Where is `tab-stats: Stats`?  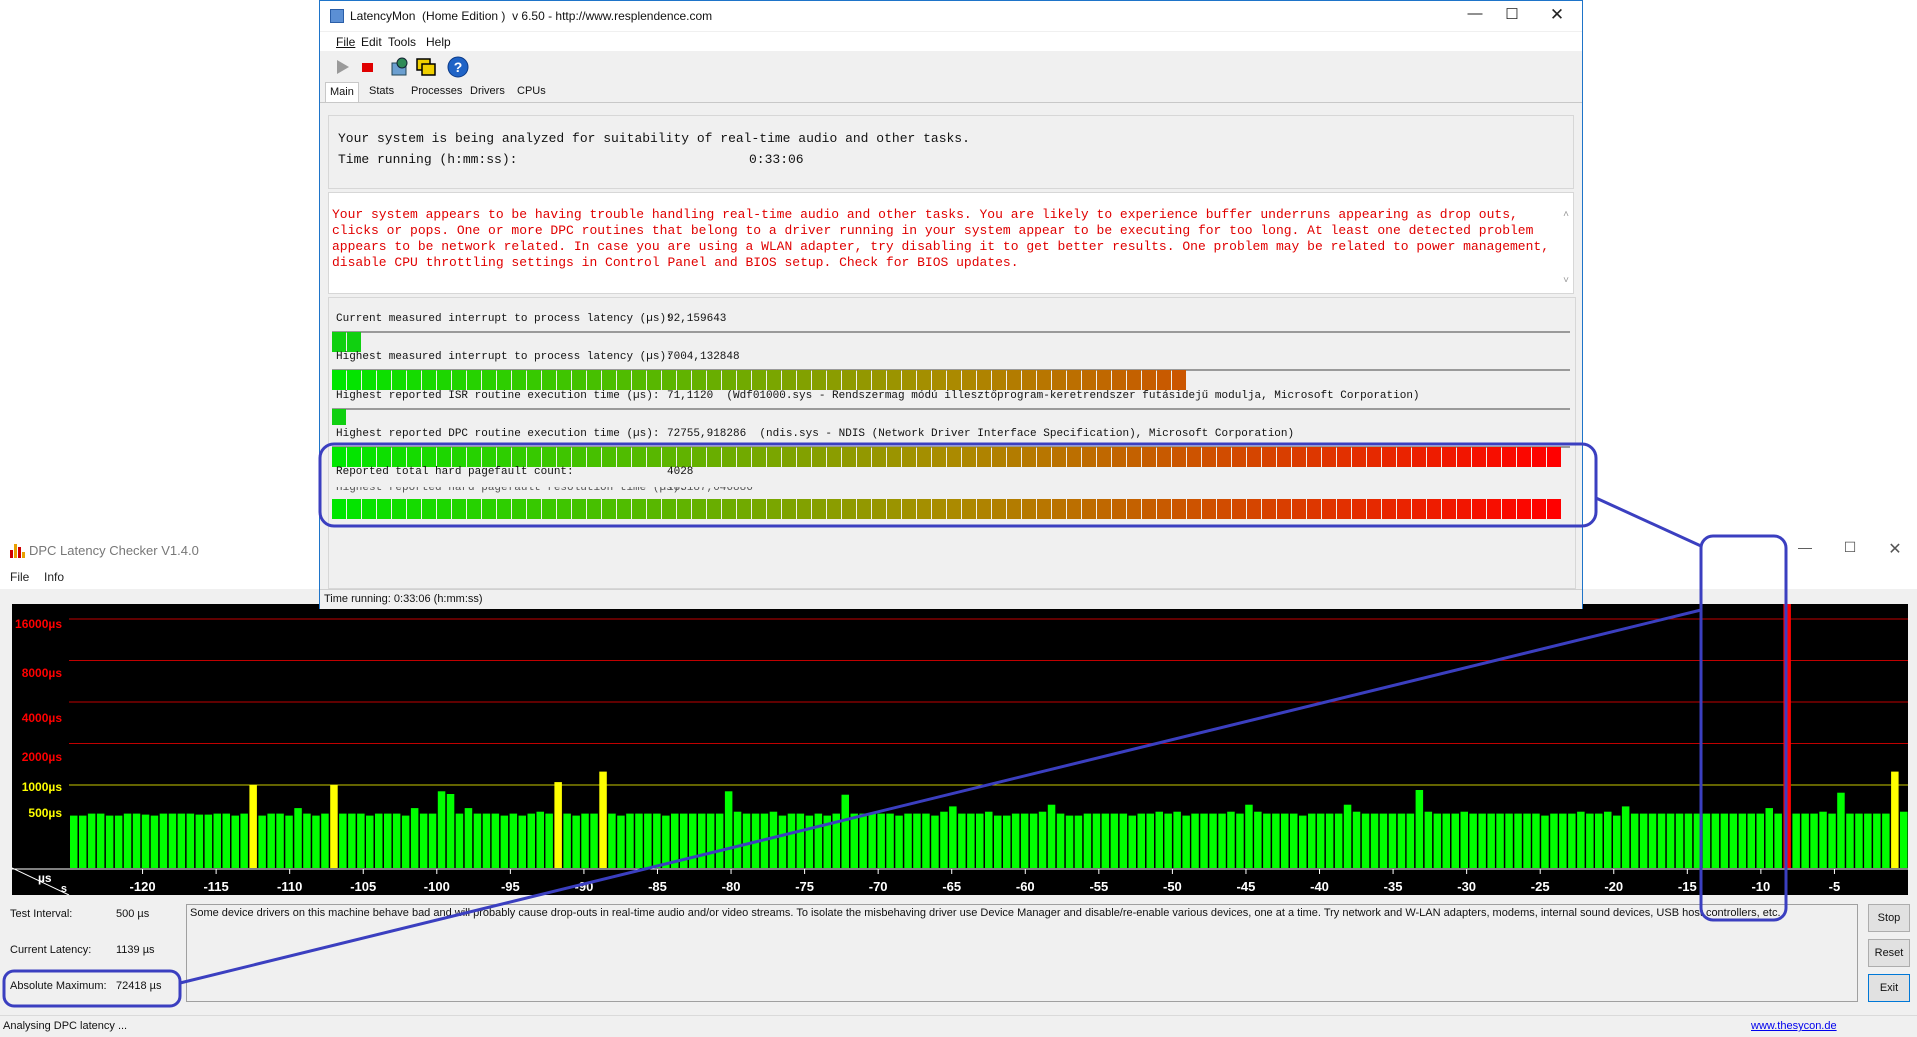 tab-stats: Stats is located at coordinates (381, 91).